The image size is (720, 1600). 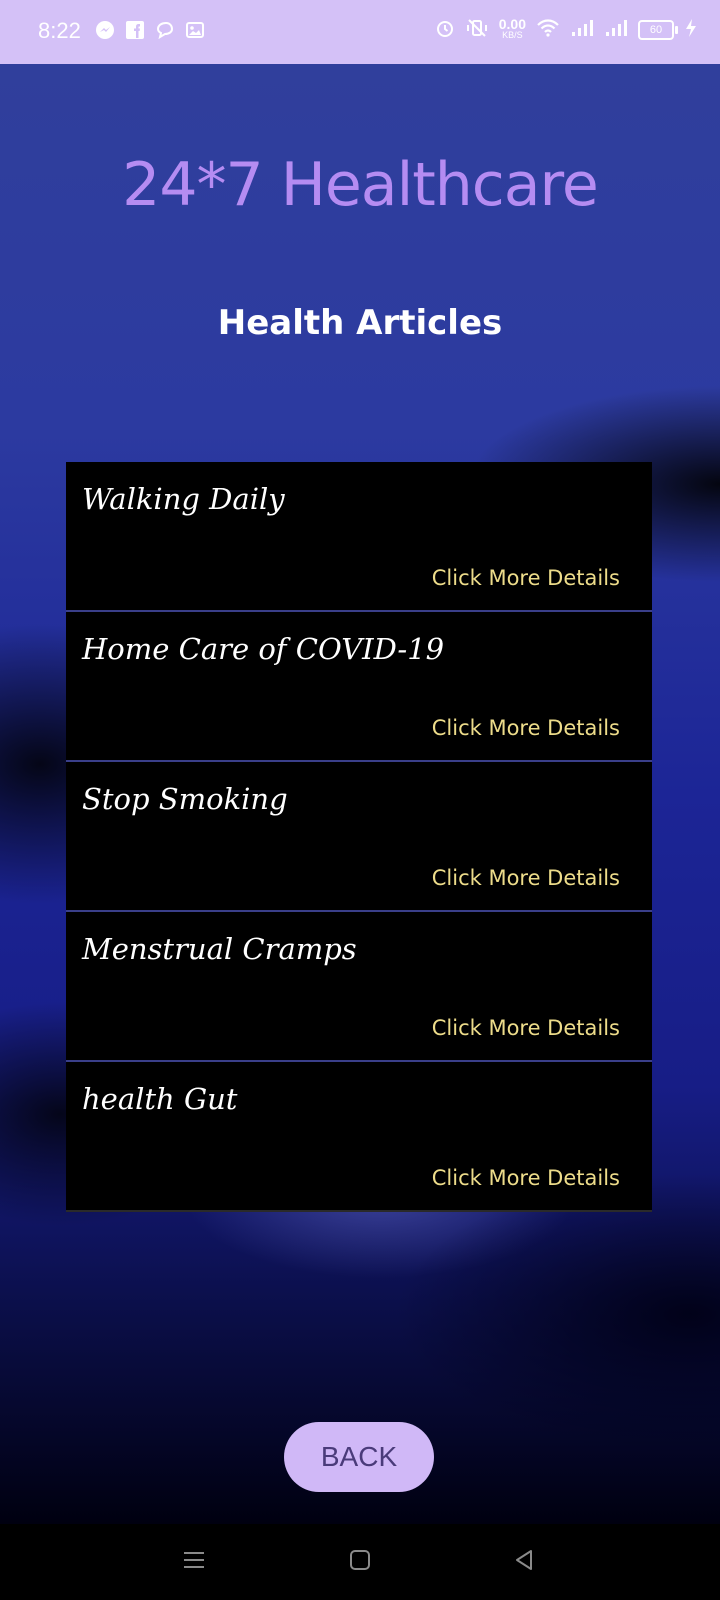 What do you see at coordinates (359, 687) in the screenshot?
I see `article-card: Home Care of COVID-19 Click More Details` at bounding box center [359, 687].